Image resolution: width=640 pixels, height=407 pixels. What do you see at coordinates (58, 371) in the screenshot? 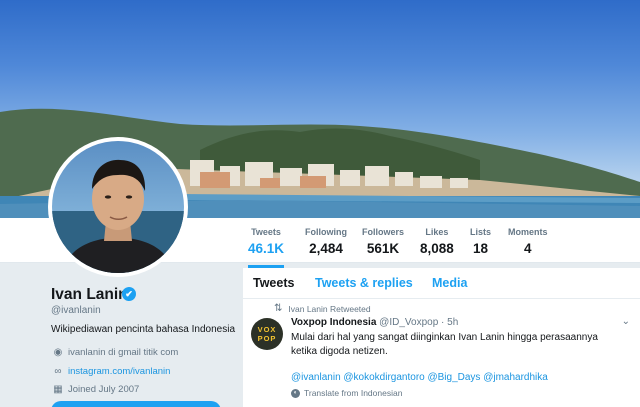
I see `link-icon: ∞` at bounding box center [58, 371].